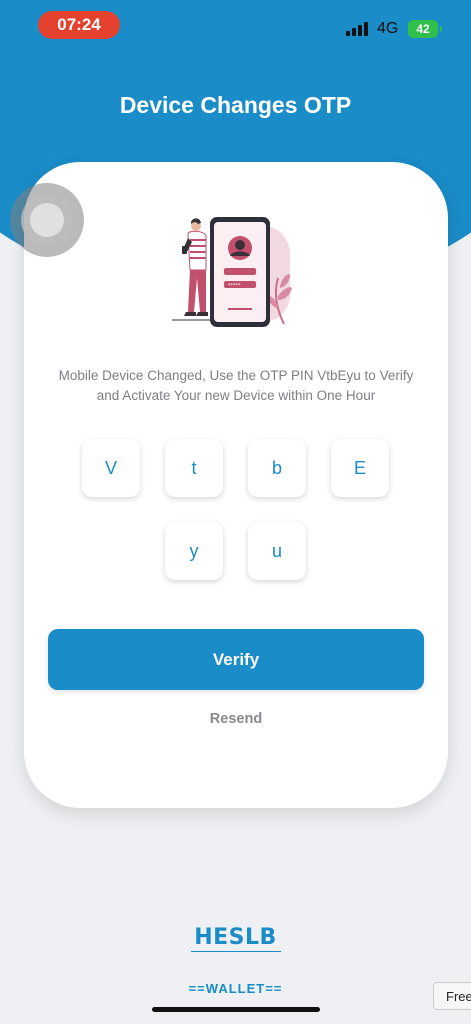  I want to click on otp-digit-6: u, so click(277, 551).